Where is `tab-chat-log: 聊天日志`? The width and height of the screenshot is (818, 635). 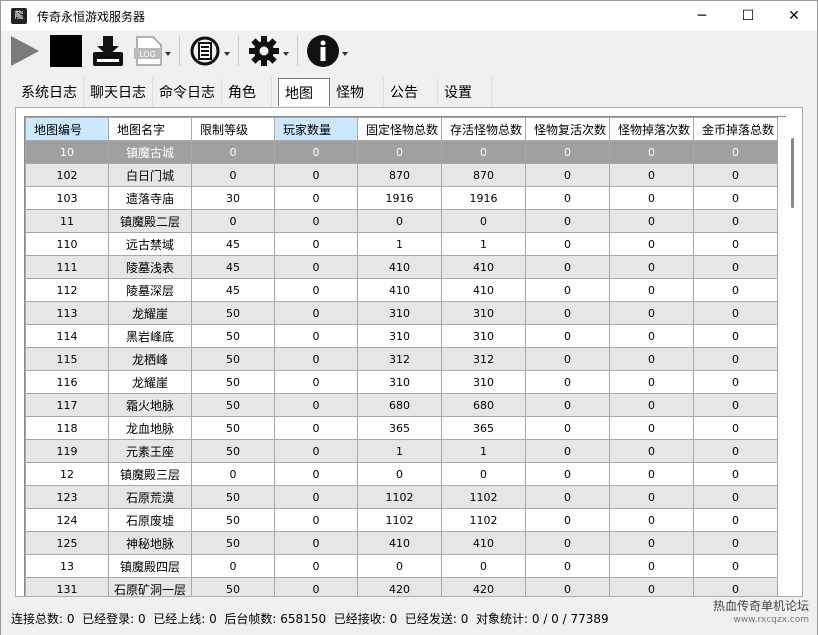
tab-chat-log: 聊天日志 is located at coordinates (118, 92).